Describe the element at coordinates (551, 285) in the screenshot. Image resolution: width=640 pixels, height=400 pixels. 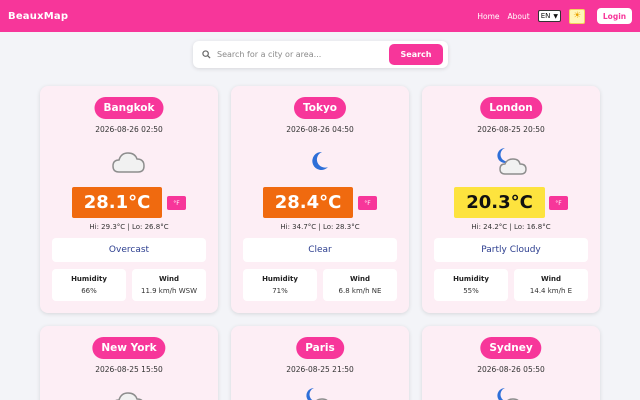
I see `wind-box: Wind 14.4 km/h E` at that location.